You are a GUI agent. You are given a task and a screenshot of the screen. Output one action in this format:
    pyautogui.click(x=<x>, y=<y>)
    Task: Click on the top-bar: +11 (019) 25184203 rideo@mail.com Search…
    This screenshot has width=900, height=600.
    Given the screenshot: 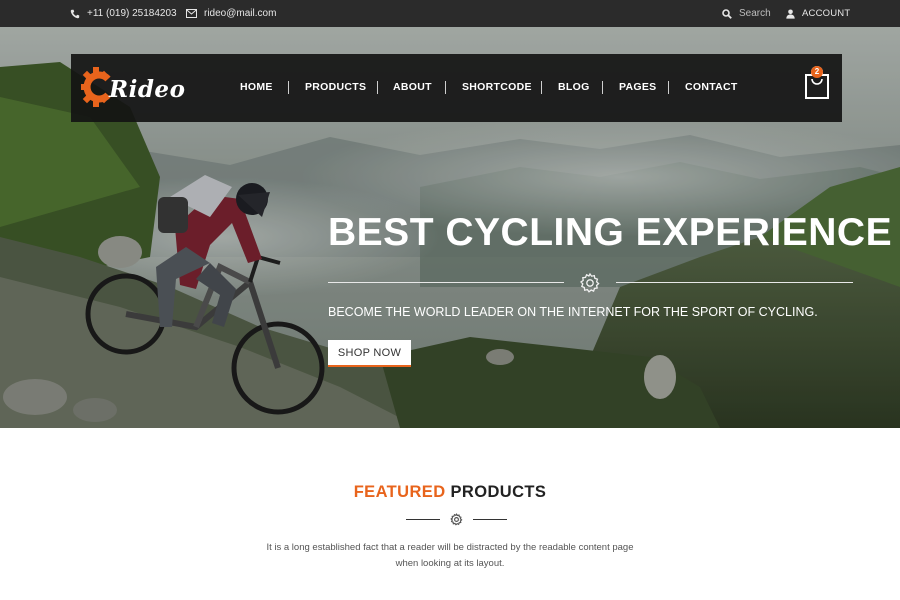 What is the action you would take?
    pyautogui.click(x=450, y=13)
    